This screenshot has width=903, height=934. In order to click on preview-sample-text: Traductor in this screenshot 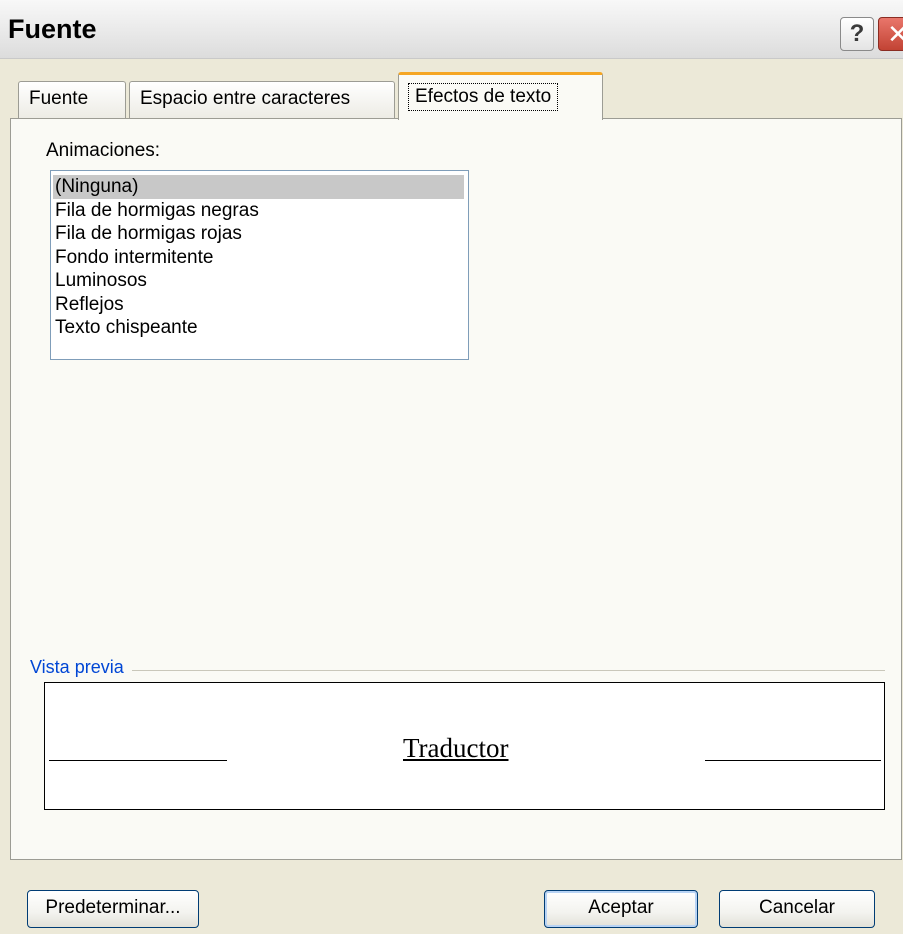, I will do `click(456, 748)`.